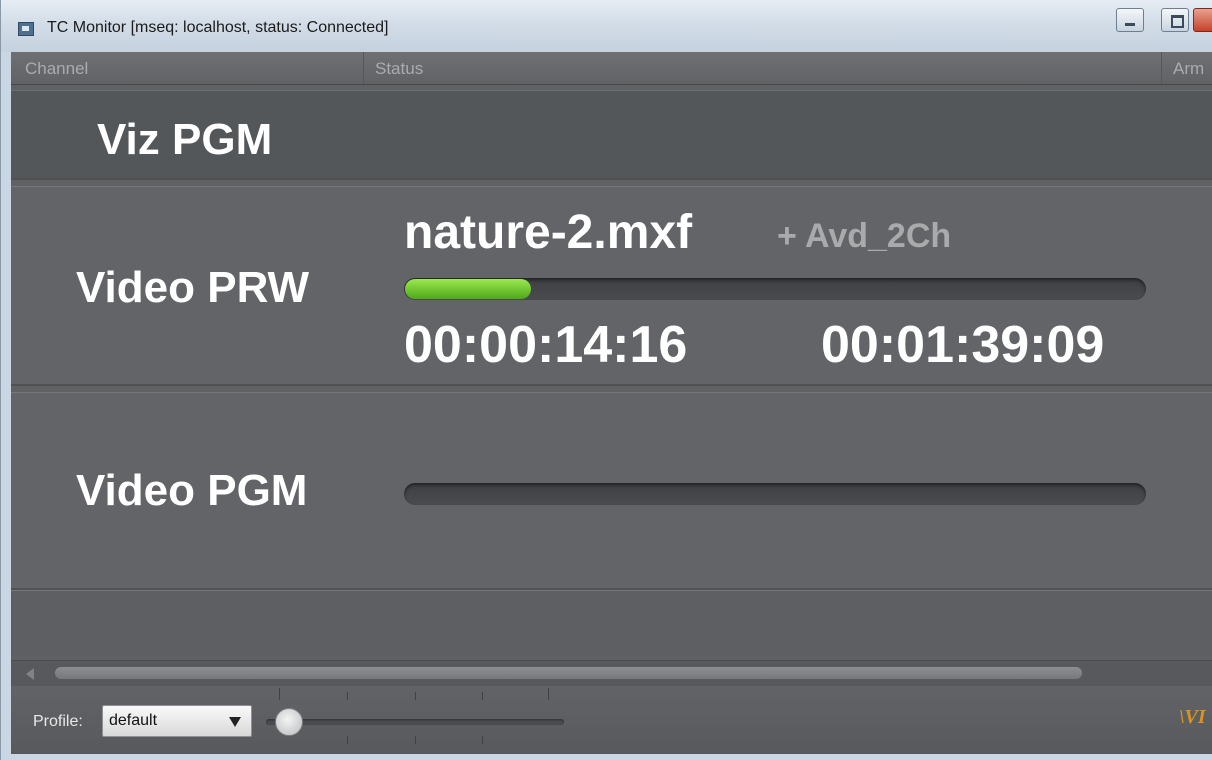 The width and height of the screenshot is (1212, 760). Describe the element at coordinates (58, 721) in the screenshot. I see `profile-label: Profile:` at that location.